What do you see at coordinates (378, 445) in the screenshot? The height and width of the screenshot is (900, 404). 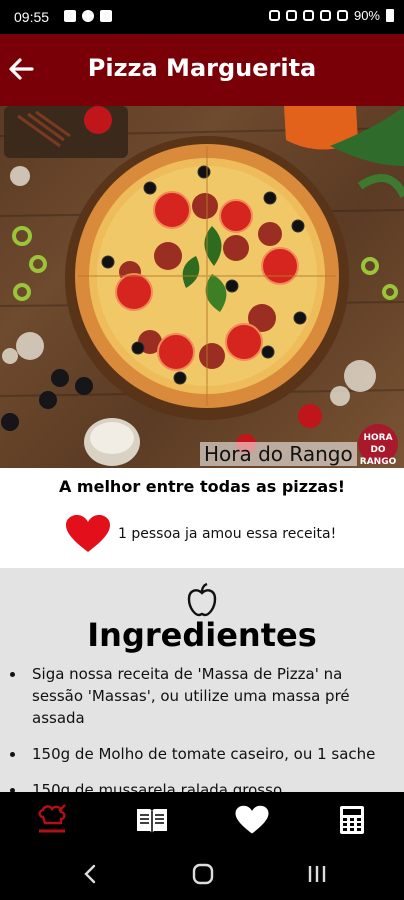 I see `brand-logo: HORA DO RANGO` at bounding box center [378, 445].